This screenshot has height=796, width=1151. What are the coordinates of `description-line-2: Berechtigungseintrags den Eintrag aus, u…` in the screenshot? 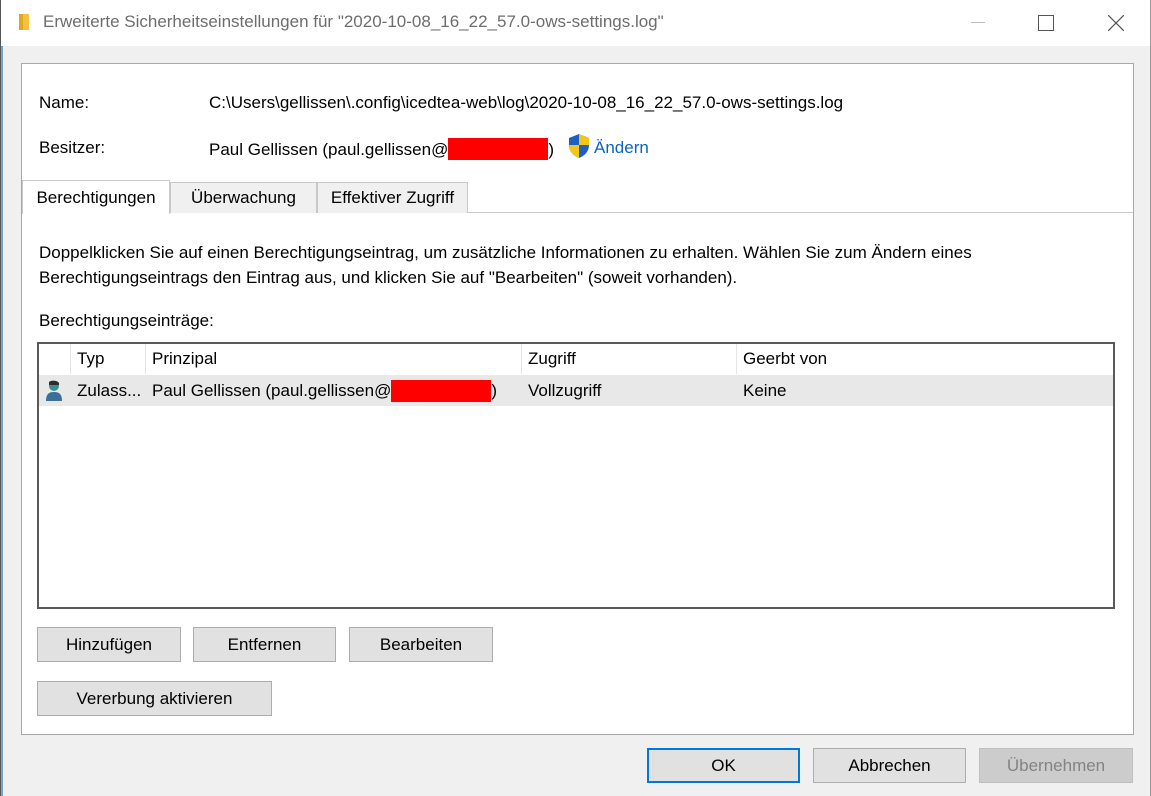 It's located at (388, 277).